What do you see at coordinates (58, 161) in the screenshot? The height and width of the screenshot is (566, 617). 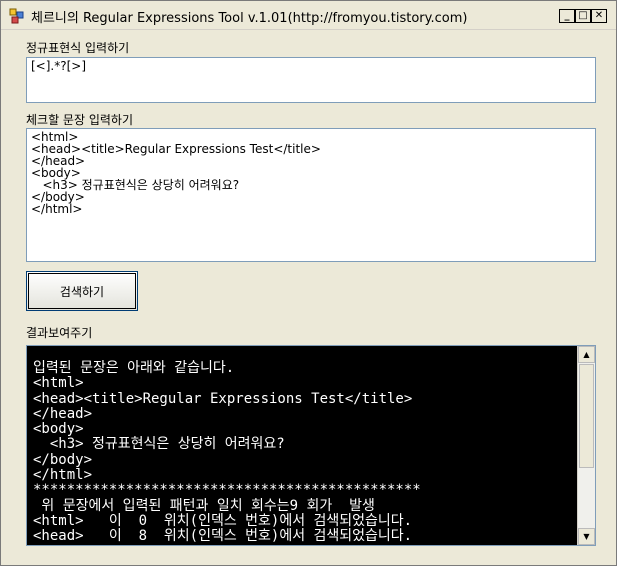 I see `text-line: </head>` at bounding box center [58, 161].